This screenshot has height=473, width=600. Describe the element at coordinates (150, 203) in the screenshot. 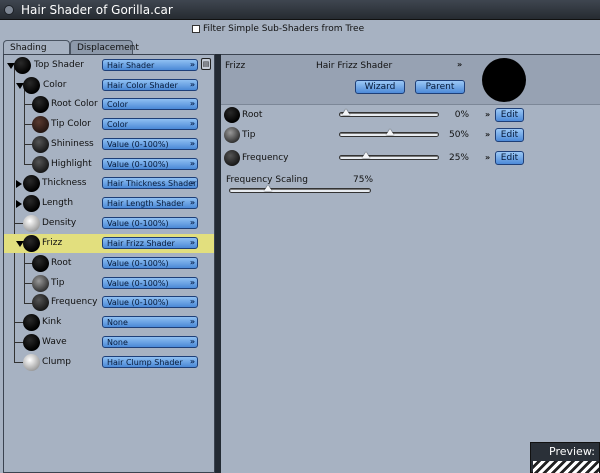

I see `shader-dropdown: Hair Length Shader»` at that location.